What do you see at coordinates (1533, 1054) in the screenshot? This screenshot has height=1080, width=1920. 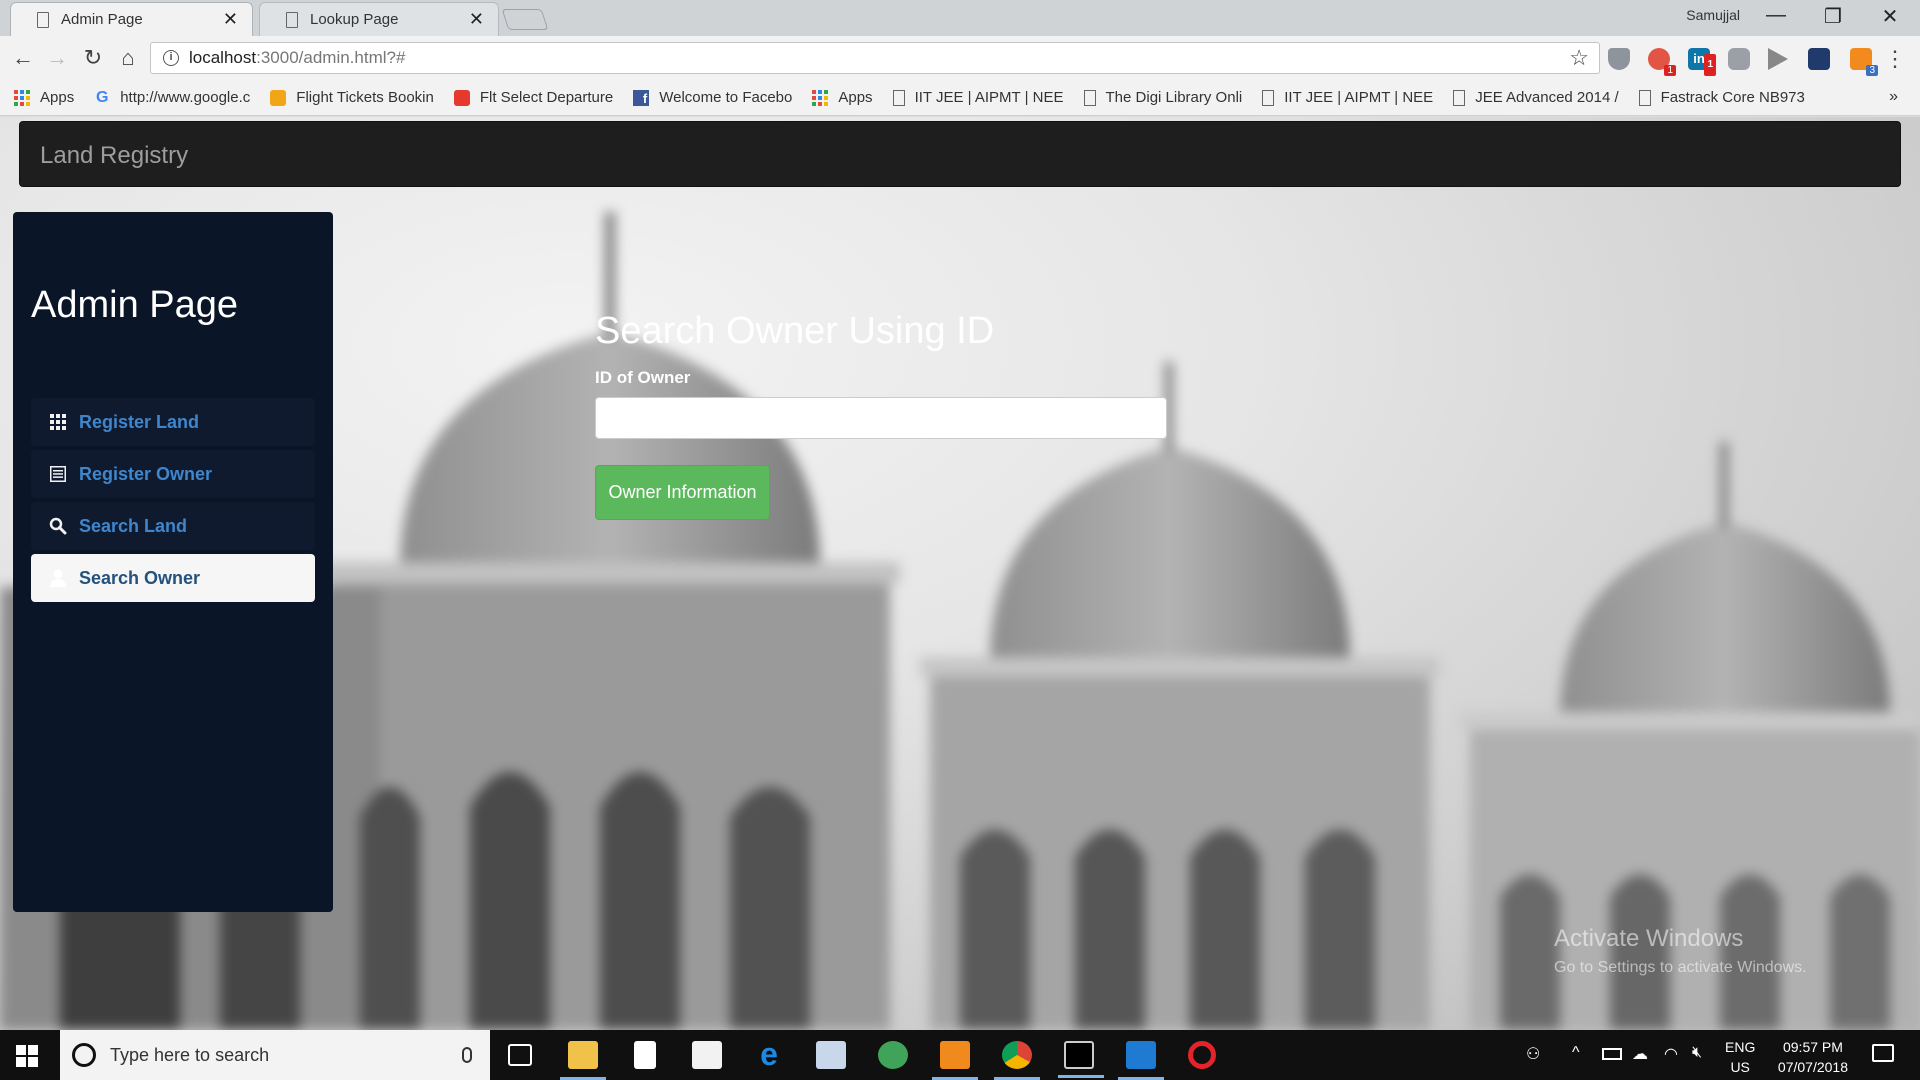 I see `people-icon: ⚇` at bounding box center [1533, 1054].